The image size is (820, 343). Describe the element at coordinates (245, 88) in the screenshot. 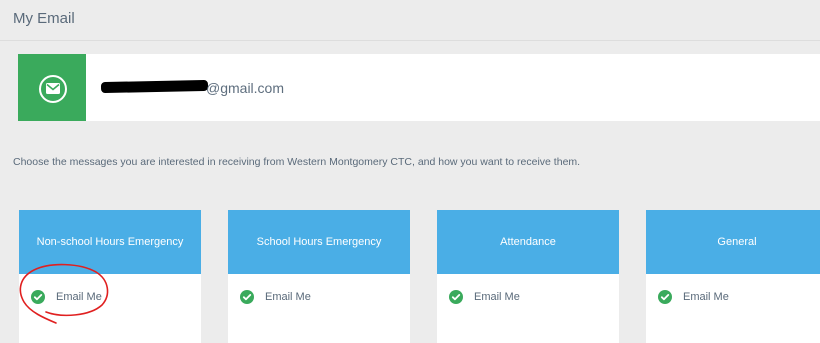

I see `email-address: @gmail.com` at that location.